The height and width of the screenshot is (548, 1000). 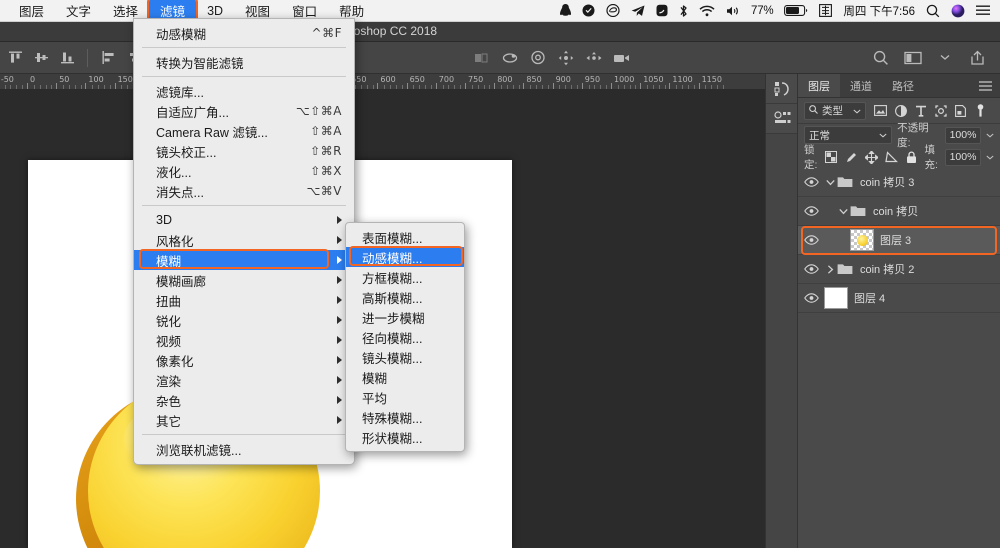 What do you see at coordinates (903, 85) in the screenshot?
I see `panel-tab-2: 路径` at bounding box center [903, 85].